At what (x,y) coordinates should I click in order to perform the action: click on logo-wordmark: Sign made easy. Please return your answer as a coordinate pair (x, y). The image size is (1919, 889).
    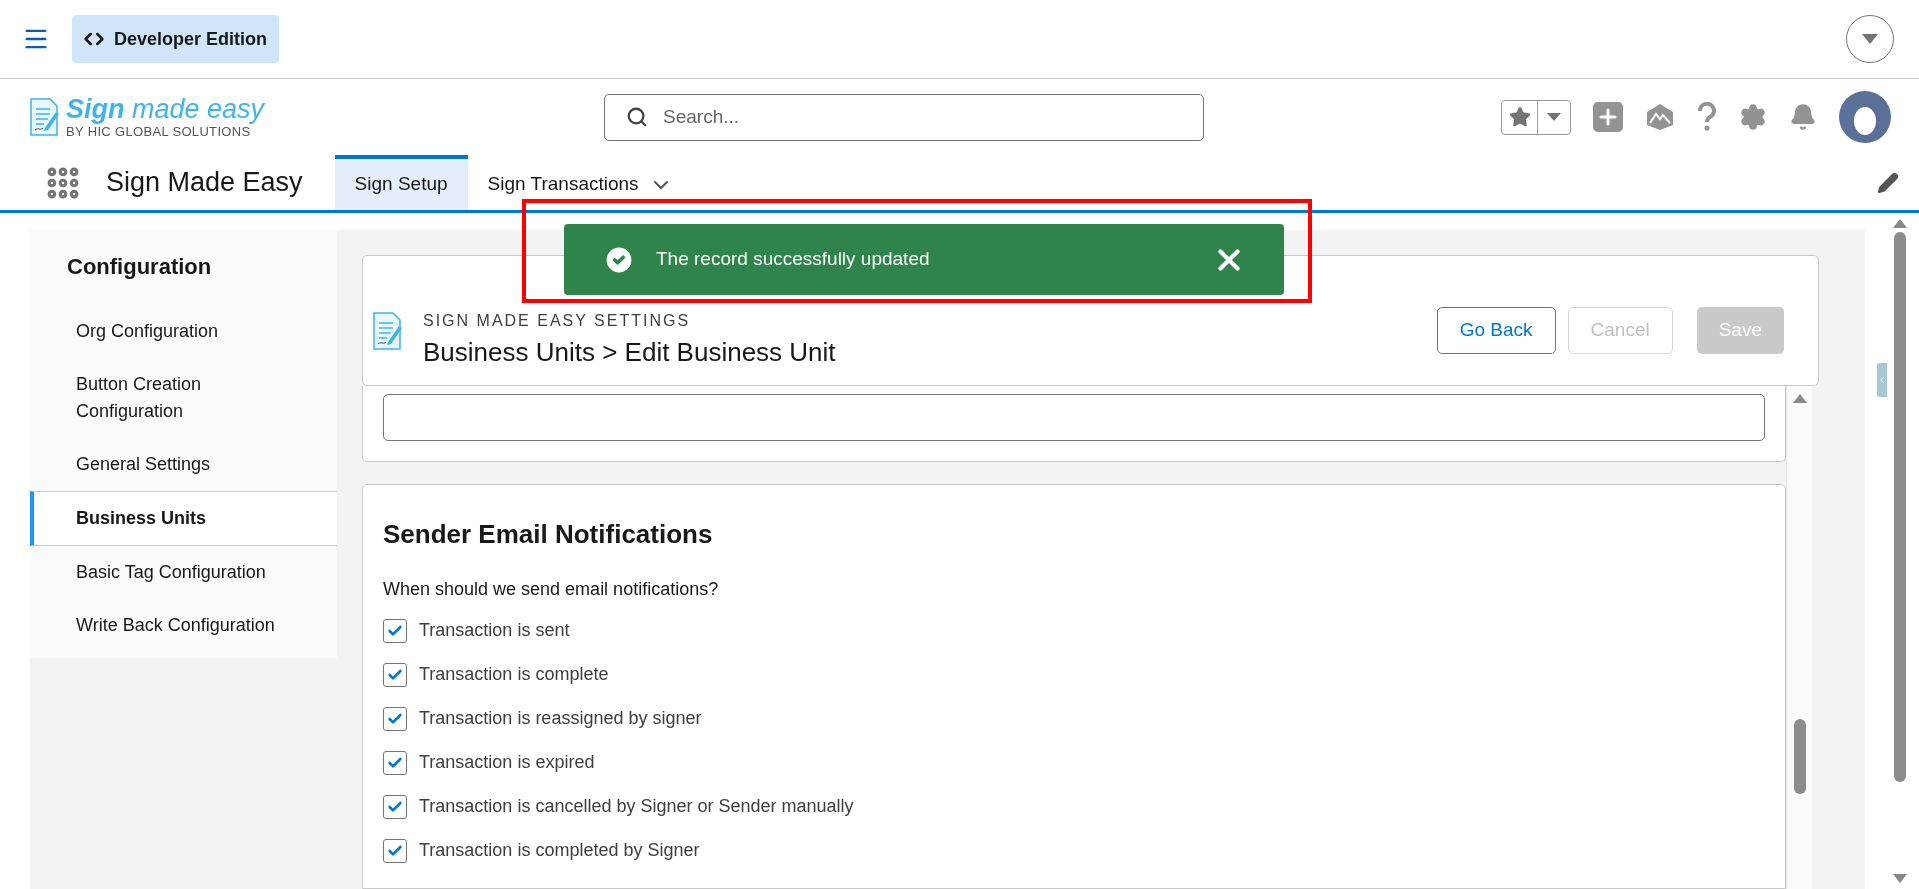
    Looking at the image, I should click on (165, 109).